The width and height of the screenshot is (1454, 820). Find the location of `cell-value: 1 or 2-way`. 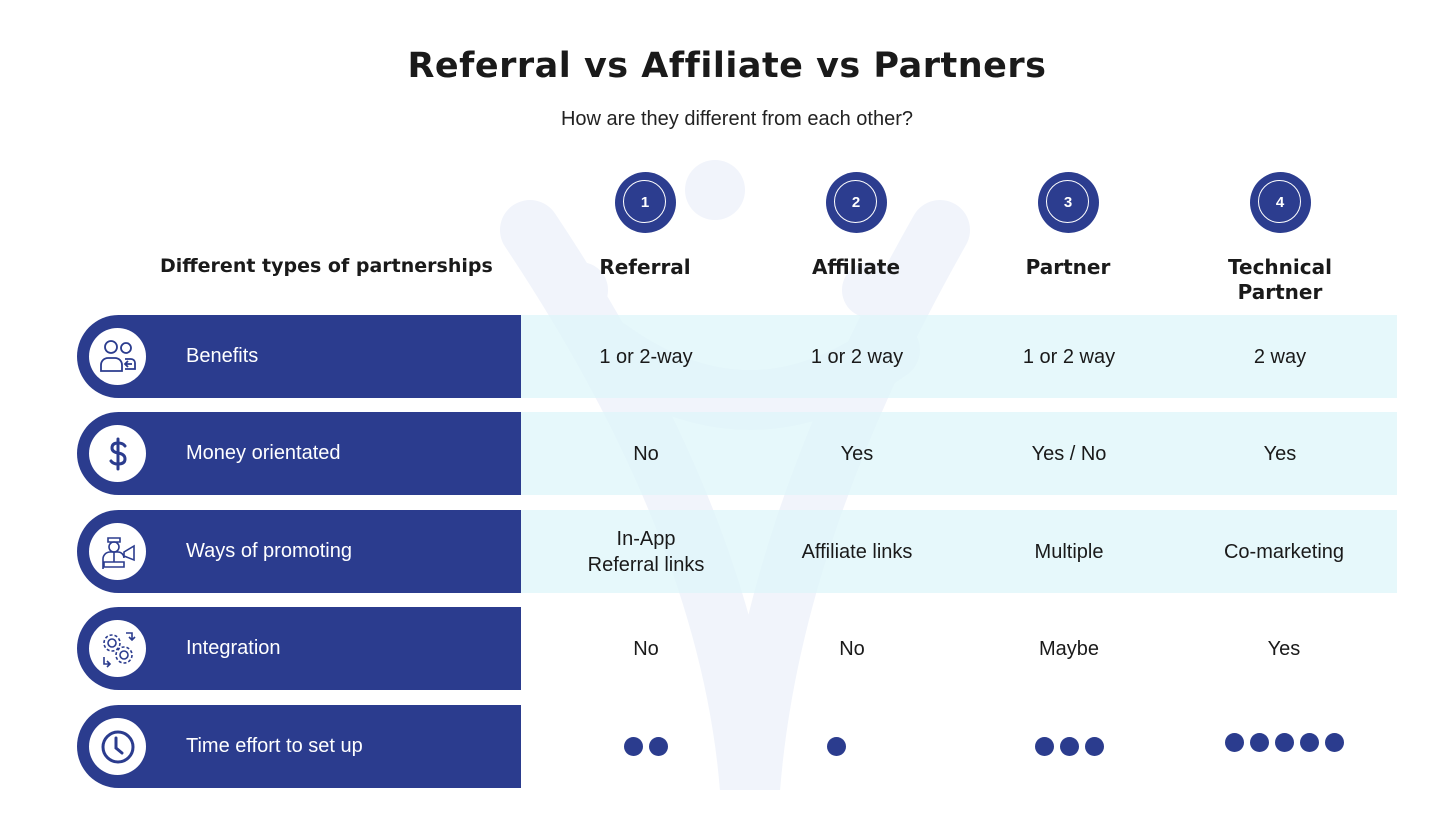

cell-value: 1 or 2-way is located at coordinates (646, 356).